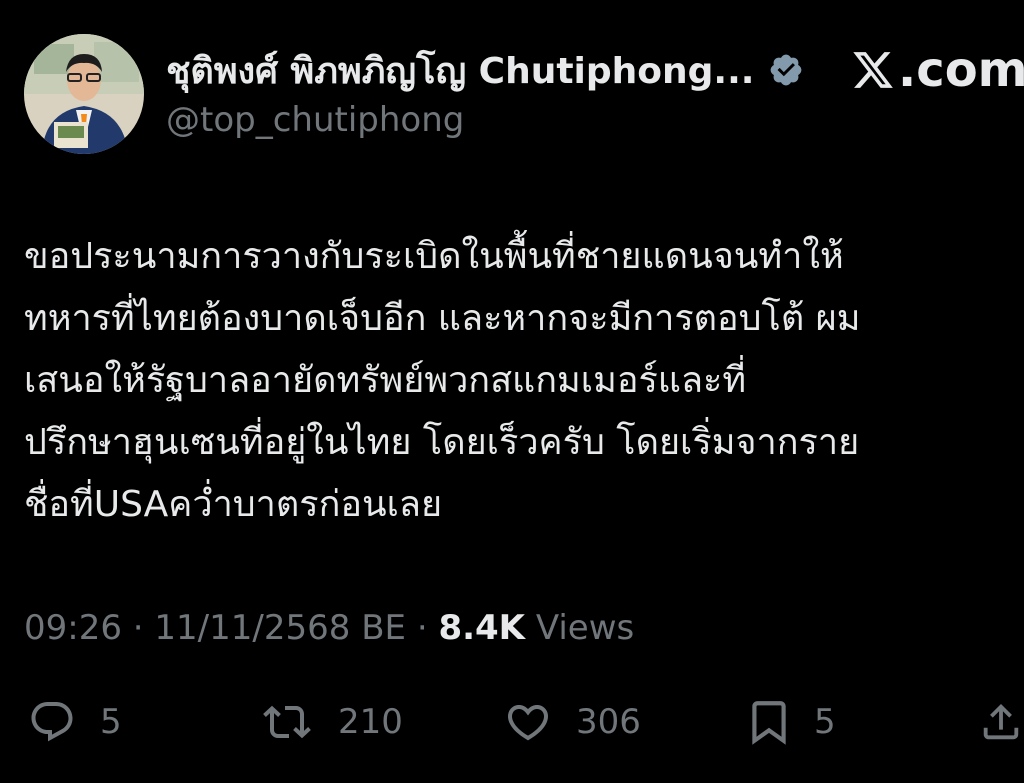 Image resolution: width=1024 pixels, height=783 pixels. Describe the element at coordinates (528, 723) in the screenshot. I see `heart-icon` at that location.